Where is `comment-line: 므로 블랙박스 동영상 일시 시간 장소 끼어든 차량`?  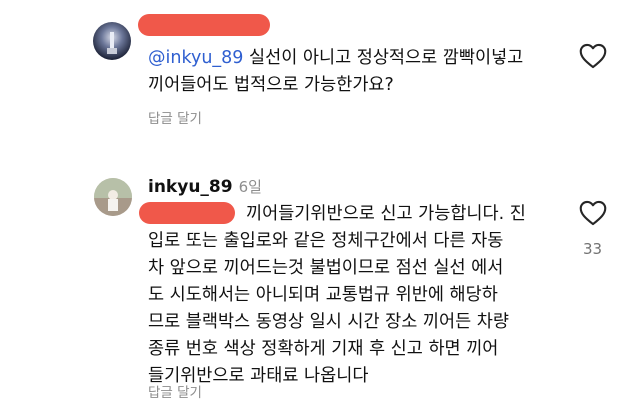 comment-line: 므로 블랙박스 동영상 일시 시간 장소 끼어든 차량 is located at coordinates (328, 322).